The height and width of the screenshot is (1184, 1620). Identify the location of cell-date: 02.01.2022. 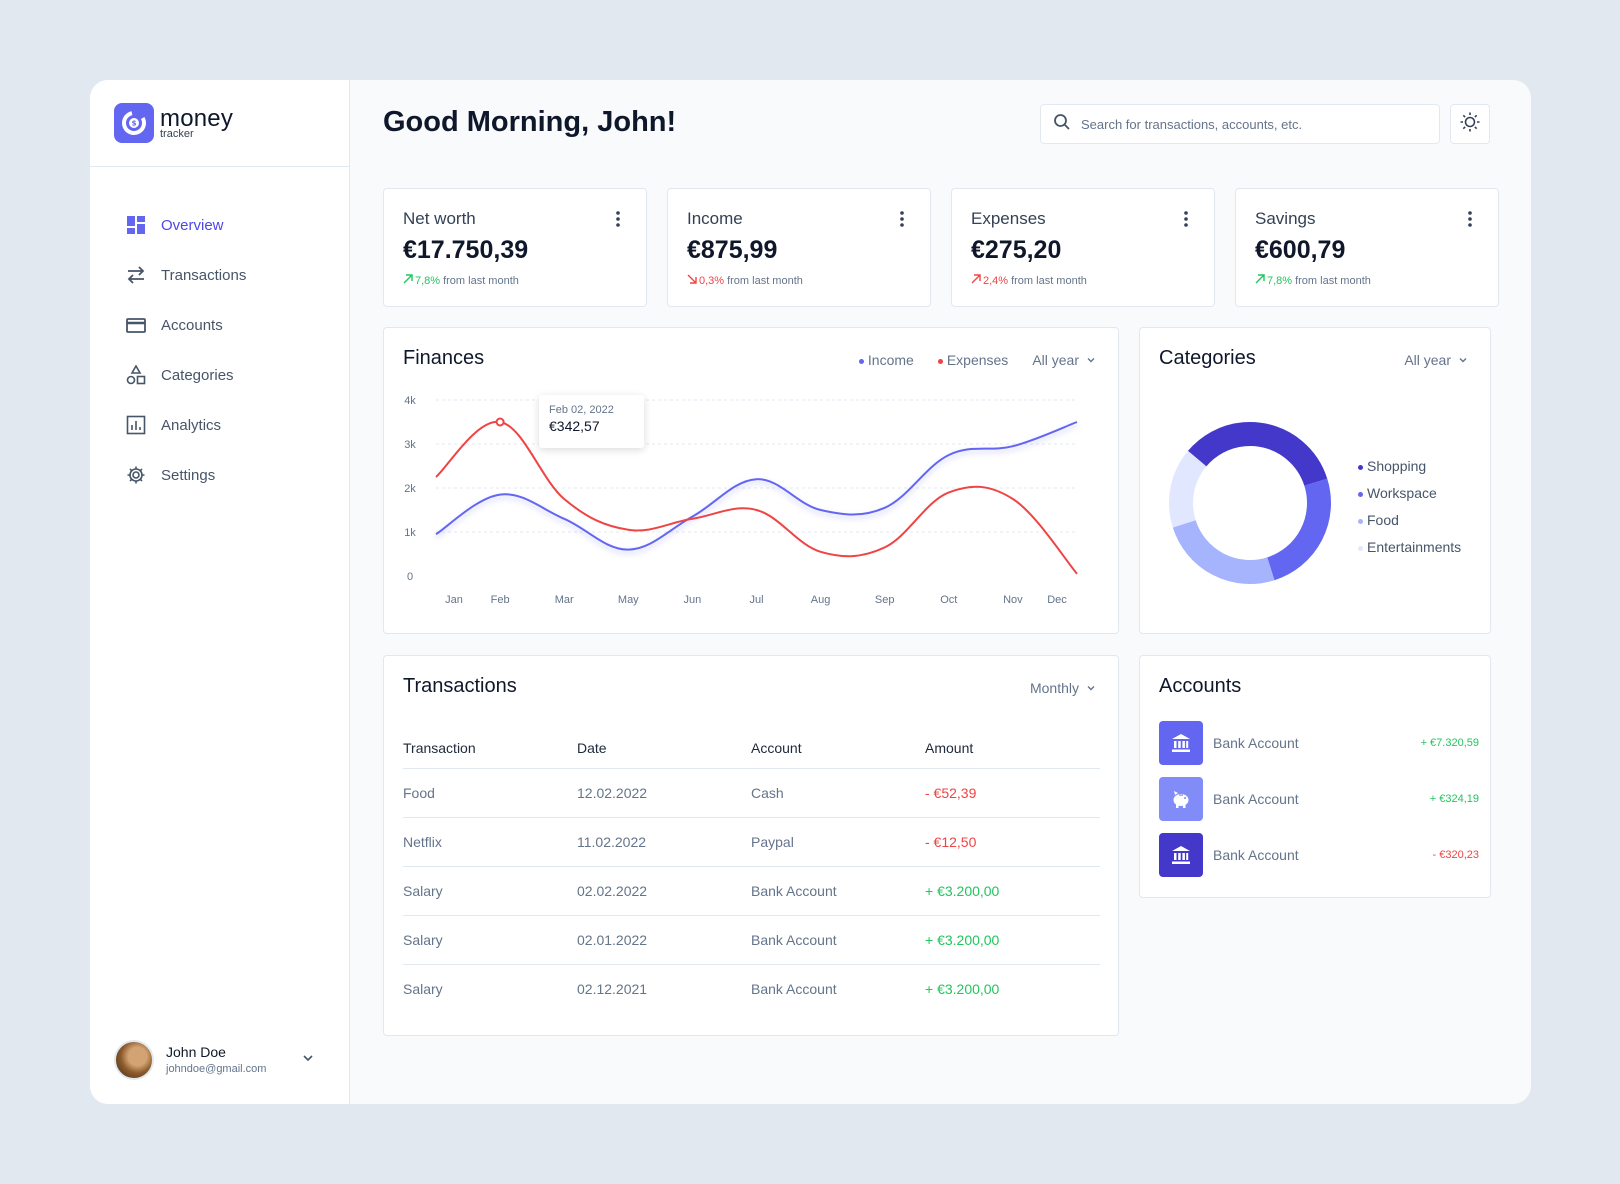
(664, 940).